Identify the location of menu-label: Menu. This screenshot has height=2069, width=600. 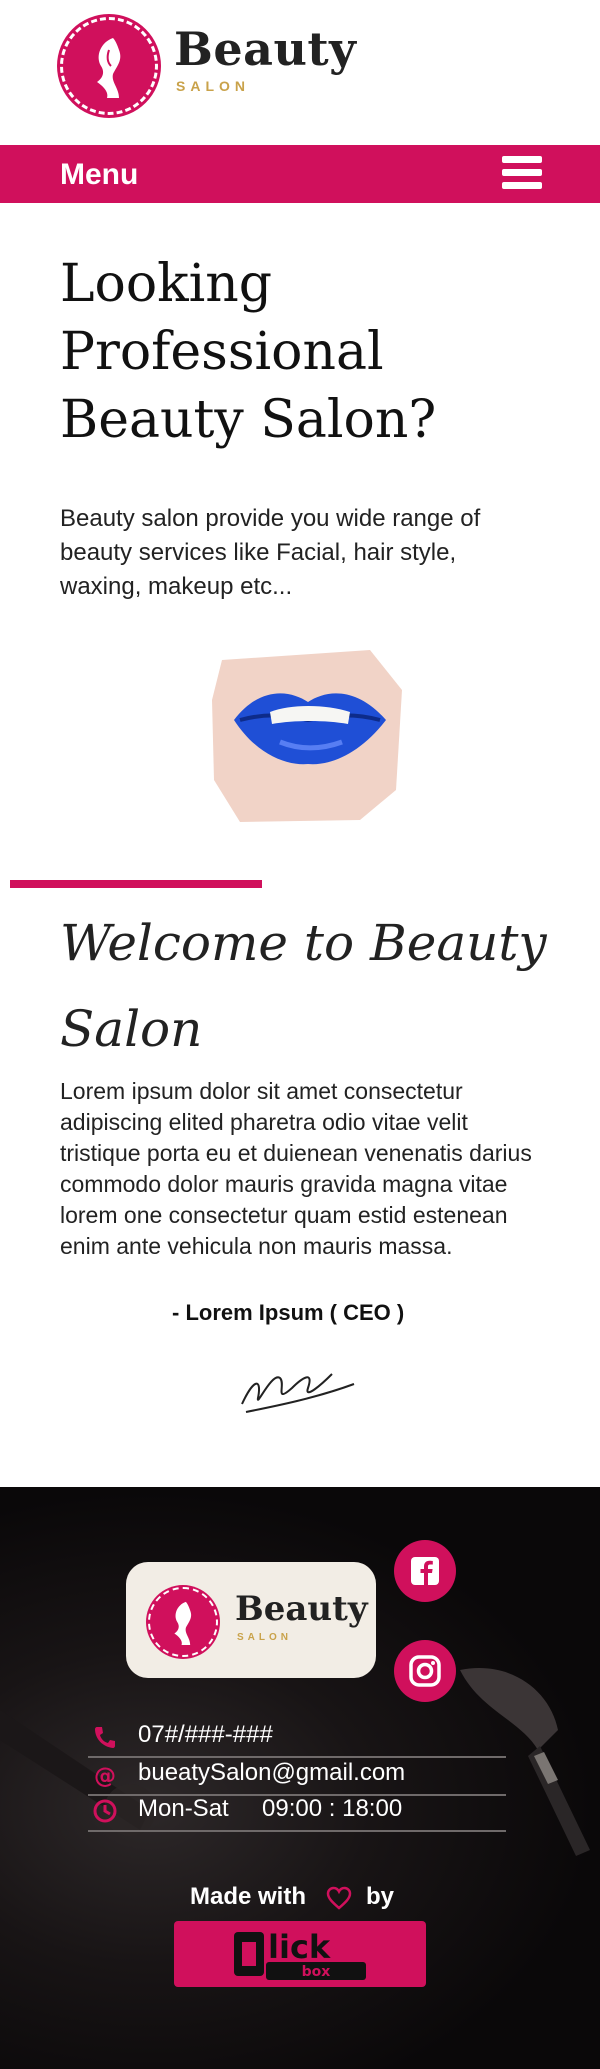
(99, 175).